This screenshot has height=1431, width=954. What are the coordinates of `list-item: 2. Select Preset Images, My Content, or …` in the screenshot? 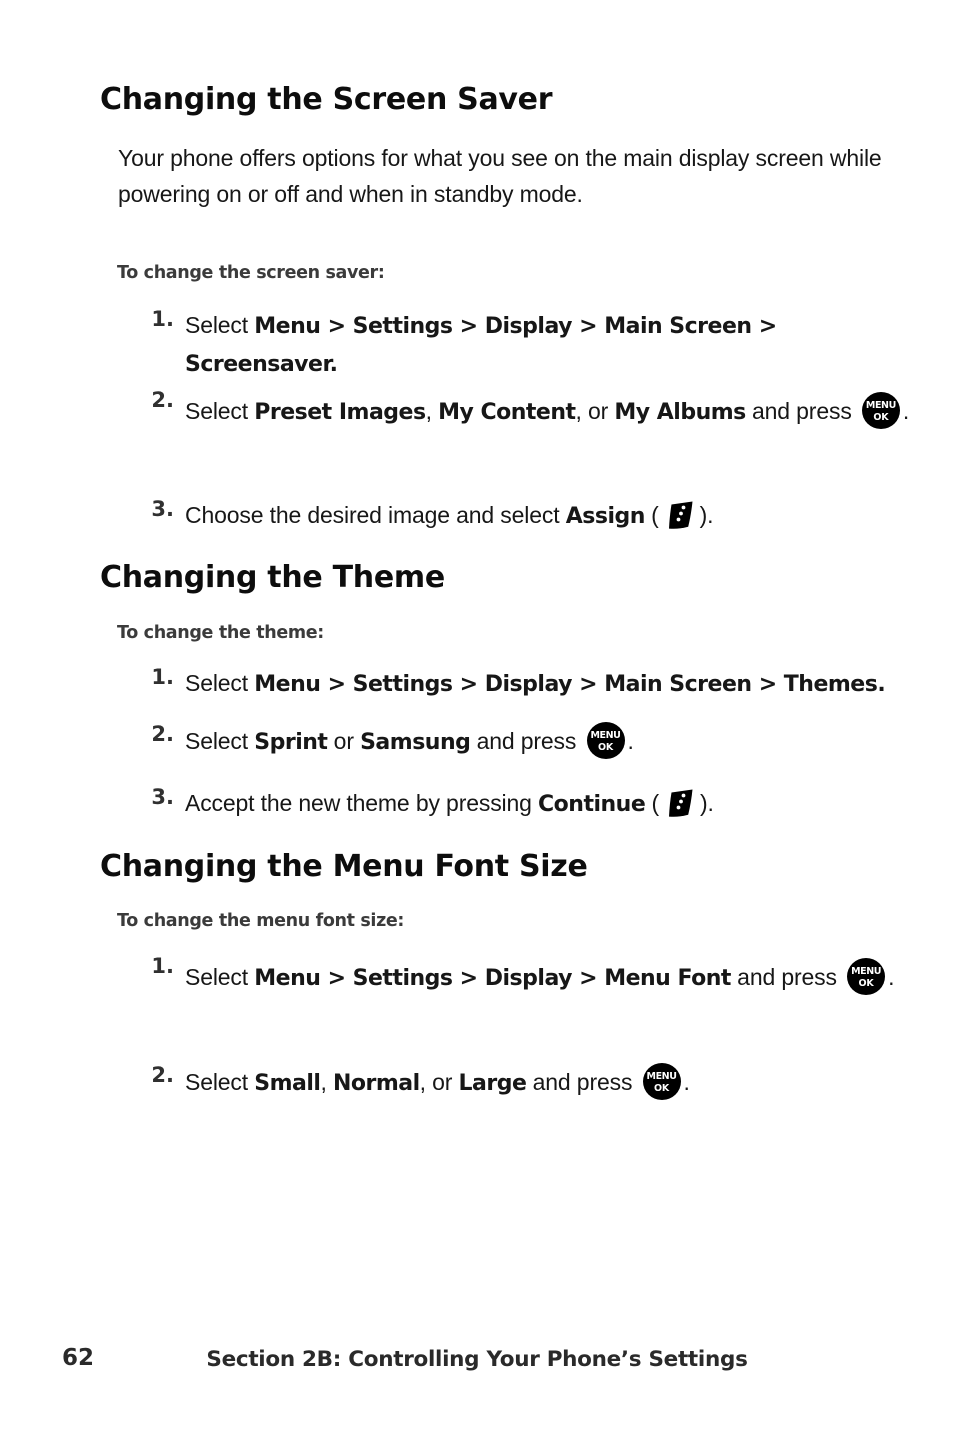 It's located at (518, 412).